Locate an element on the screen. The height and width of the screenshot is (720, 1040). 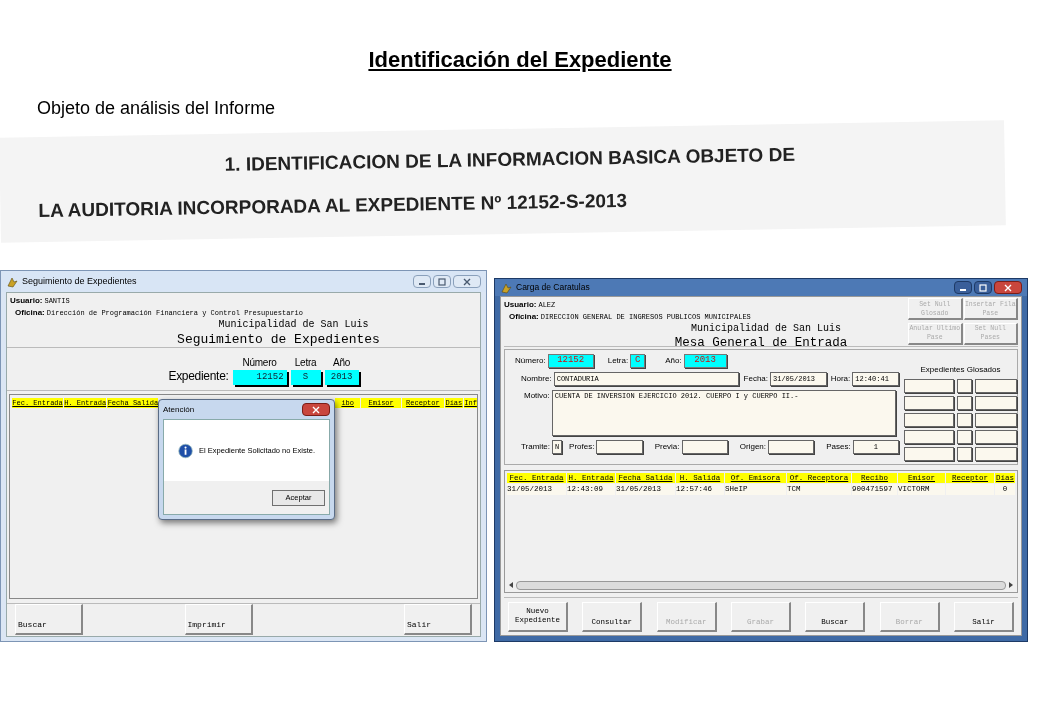
arrow-right-icon is located at coordinates (1010, 585).